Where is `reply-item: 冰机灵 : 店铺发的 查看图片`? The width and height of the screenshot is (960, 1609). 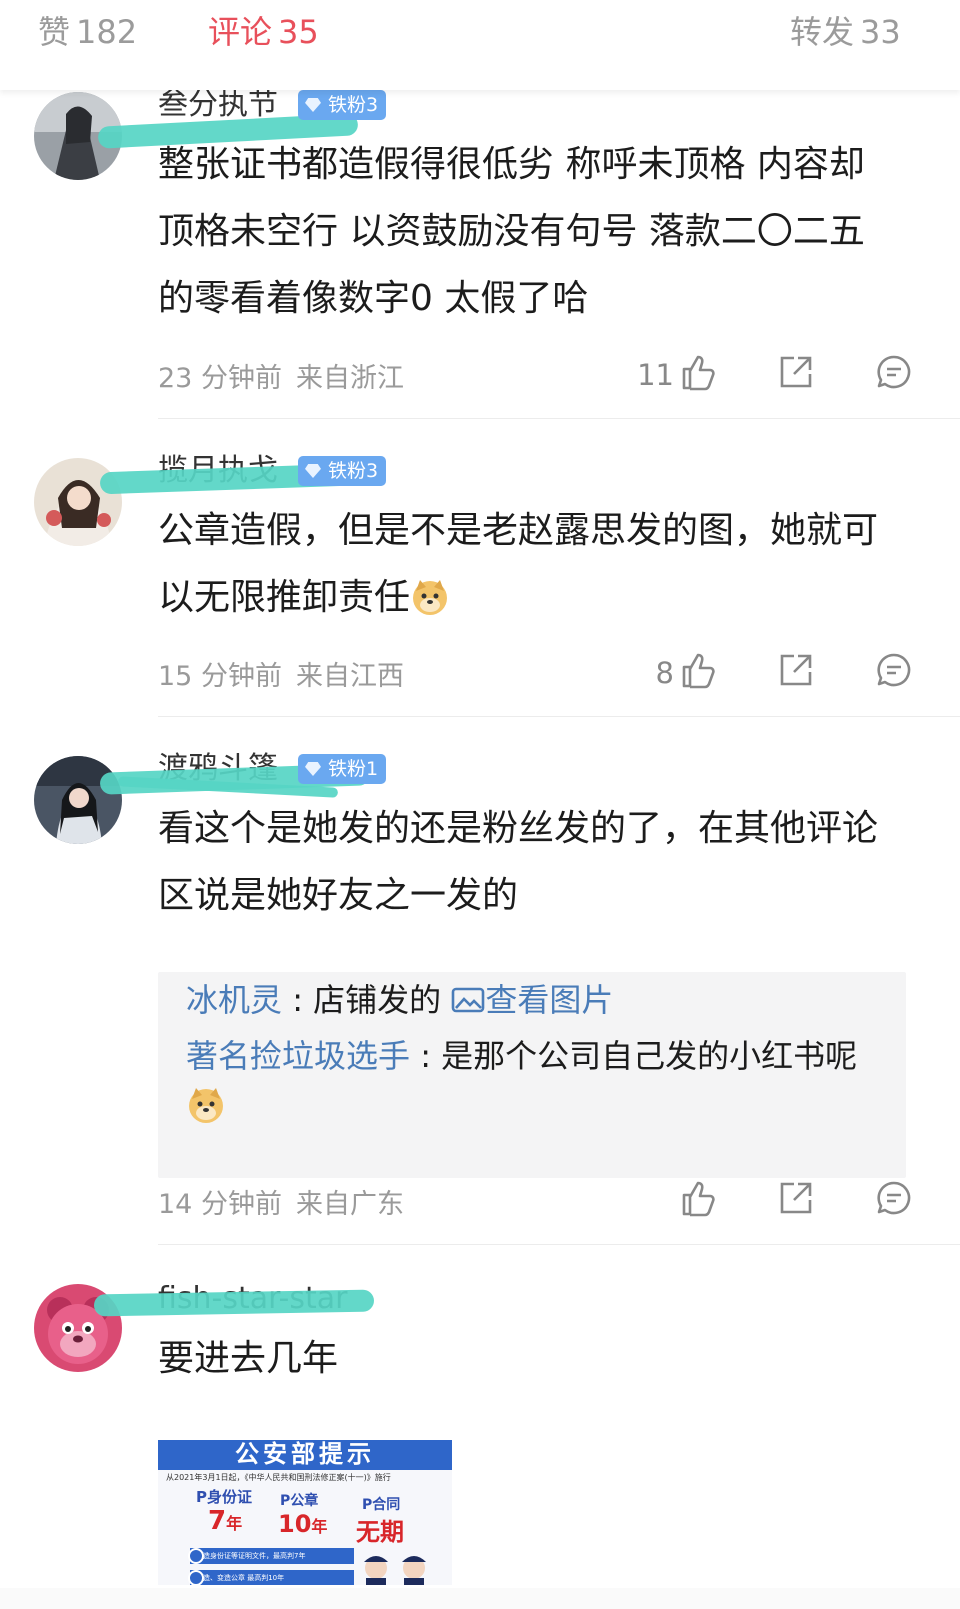
reply-item: 冰机灵 : 店铺发的 查看图片 is located at coordinates (399, 1000).